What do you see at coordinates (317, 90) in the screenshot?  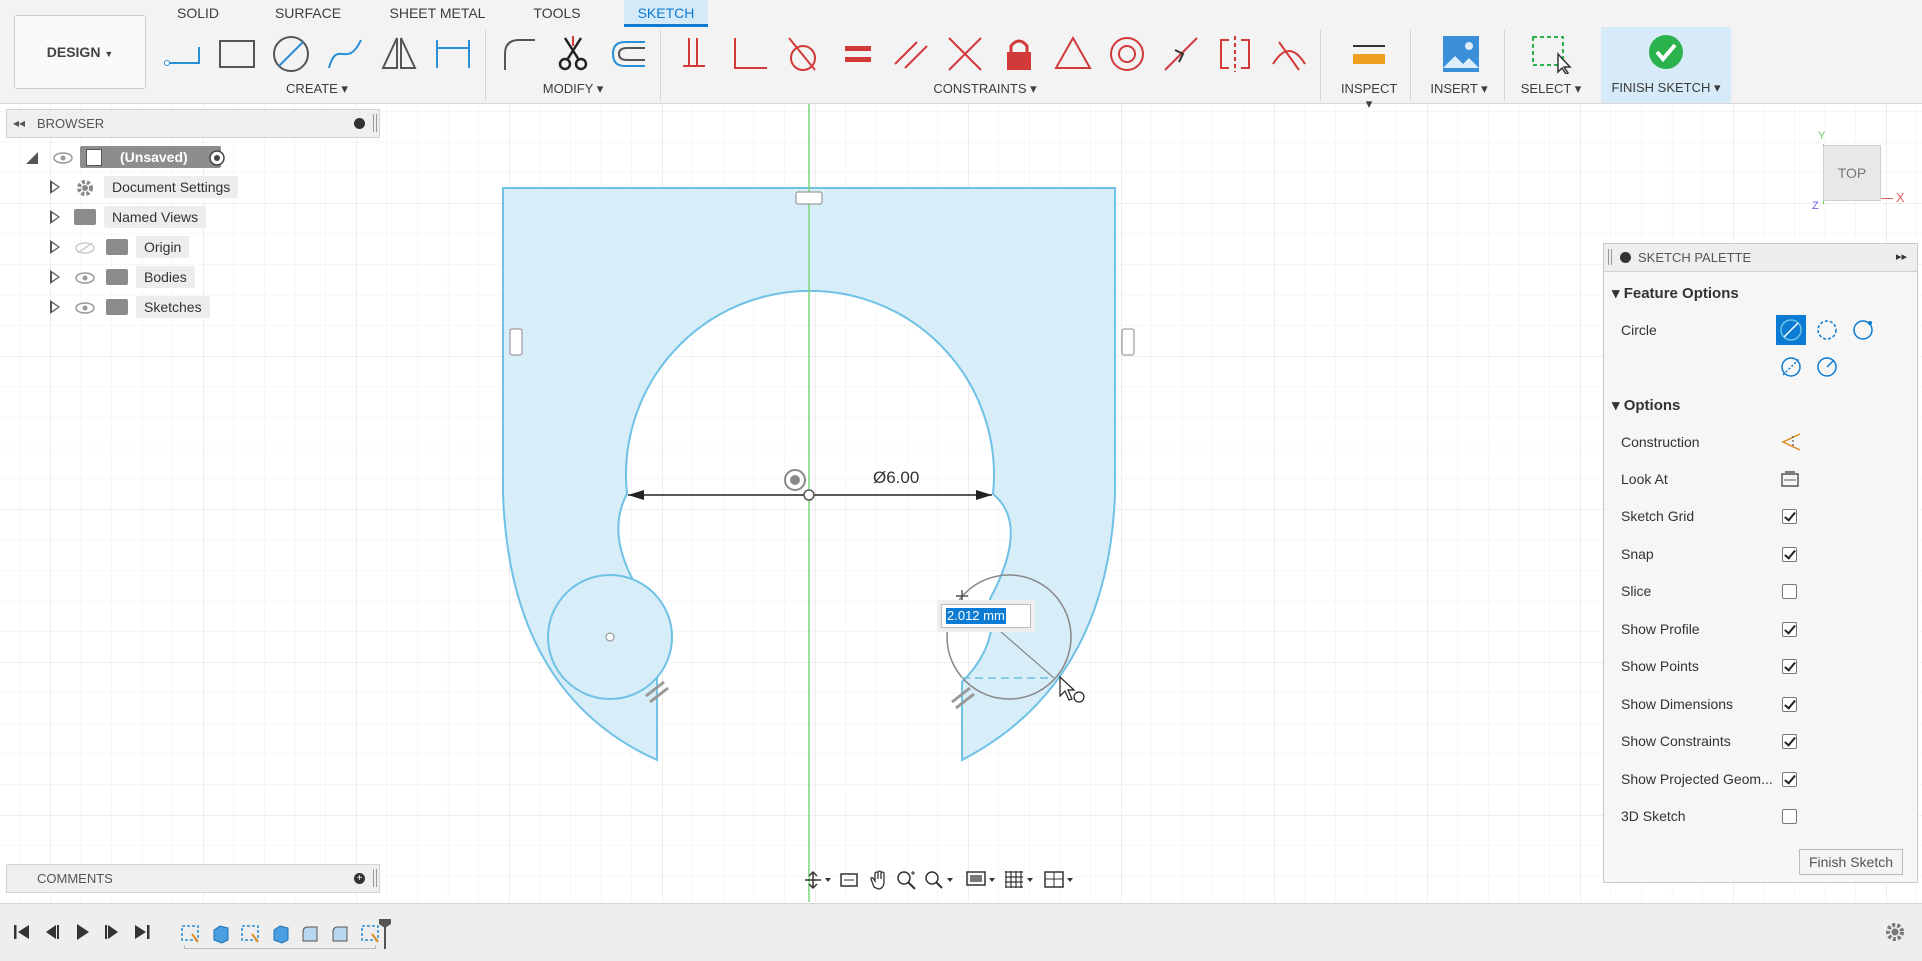 I see `create-menu: CREATE ▾` at bounding box center [317, 90].